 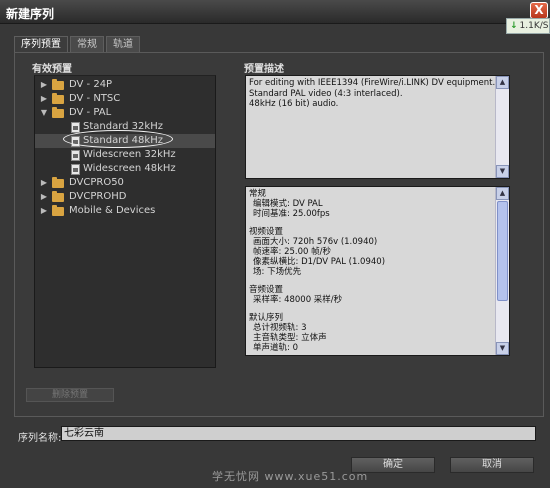 What do you see at coordinates (129, 154) in the screenshot?
I see `tree-item-label: Widescreen 32kHz` at bounding box center [129, 154].